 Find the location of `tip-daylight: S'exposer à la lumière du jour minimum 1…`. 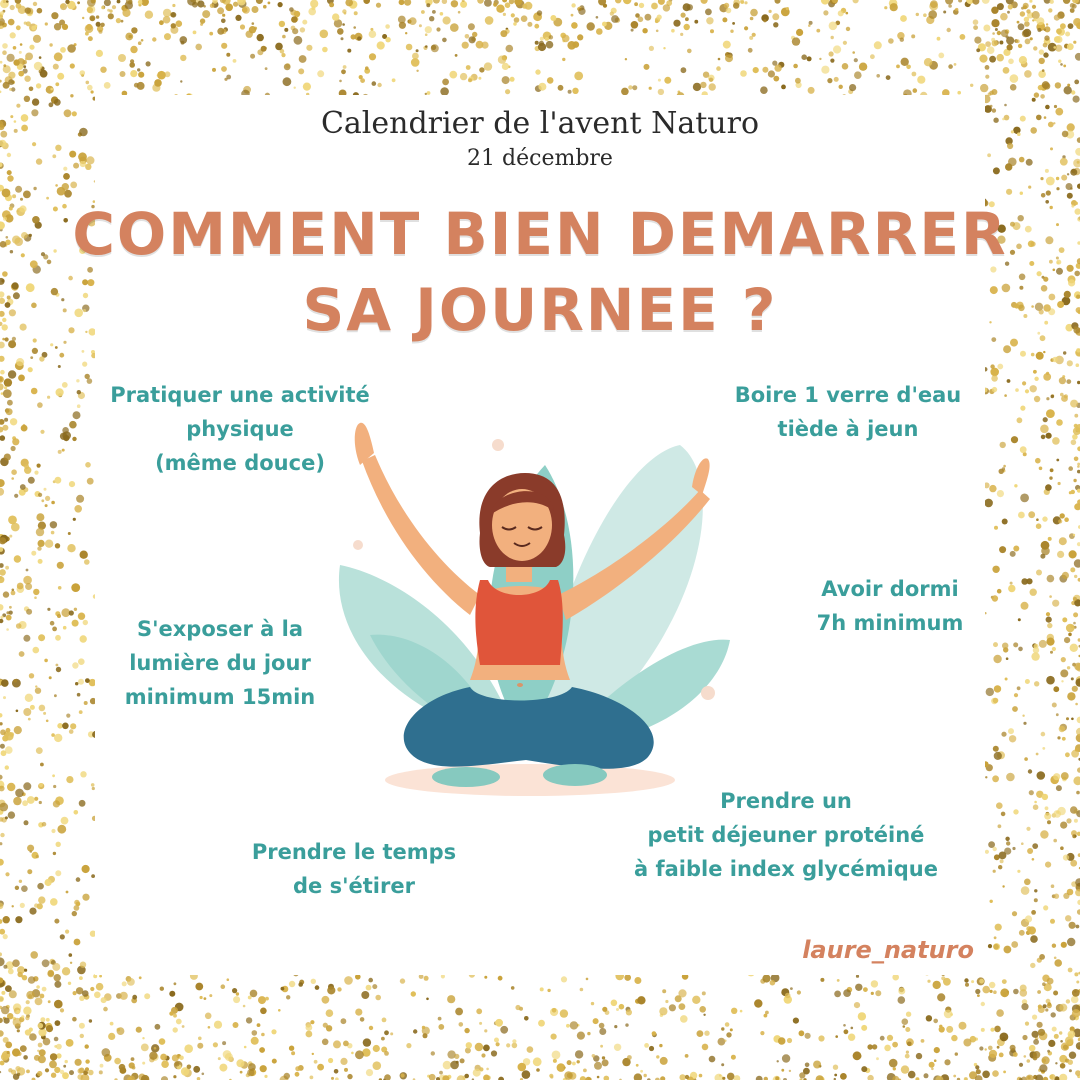

tip-daylight: S'exposer à la lumière du jour minimum 1… is located at coordinates (220, 663).